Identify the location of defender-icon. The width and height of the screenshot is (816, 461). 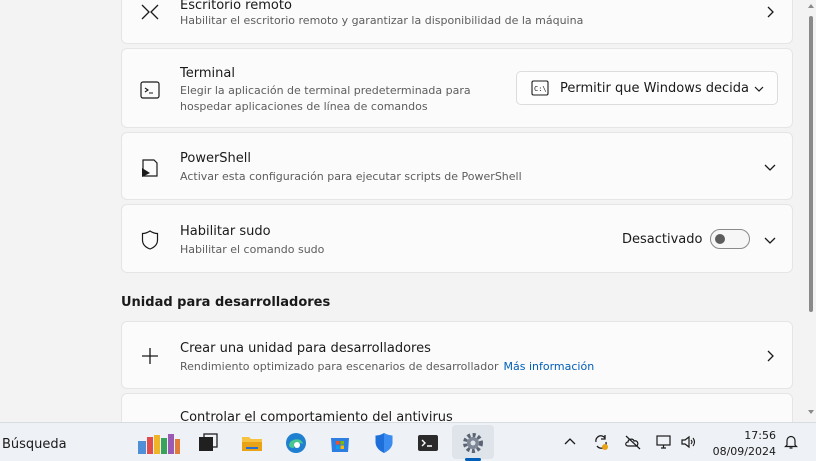
(384, 443).